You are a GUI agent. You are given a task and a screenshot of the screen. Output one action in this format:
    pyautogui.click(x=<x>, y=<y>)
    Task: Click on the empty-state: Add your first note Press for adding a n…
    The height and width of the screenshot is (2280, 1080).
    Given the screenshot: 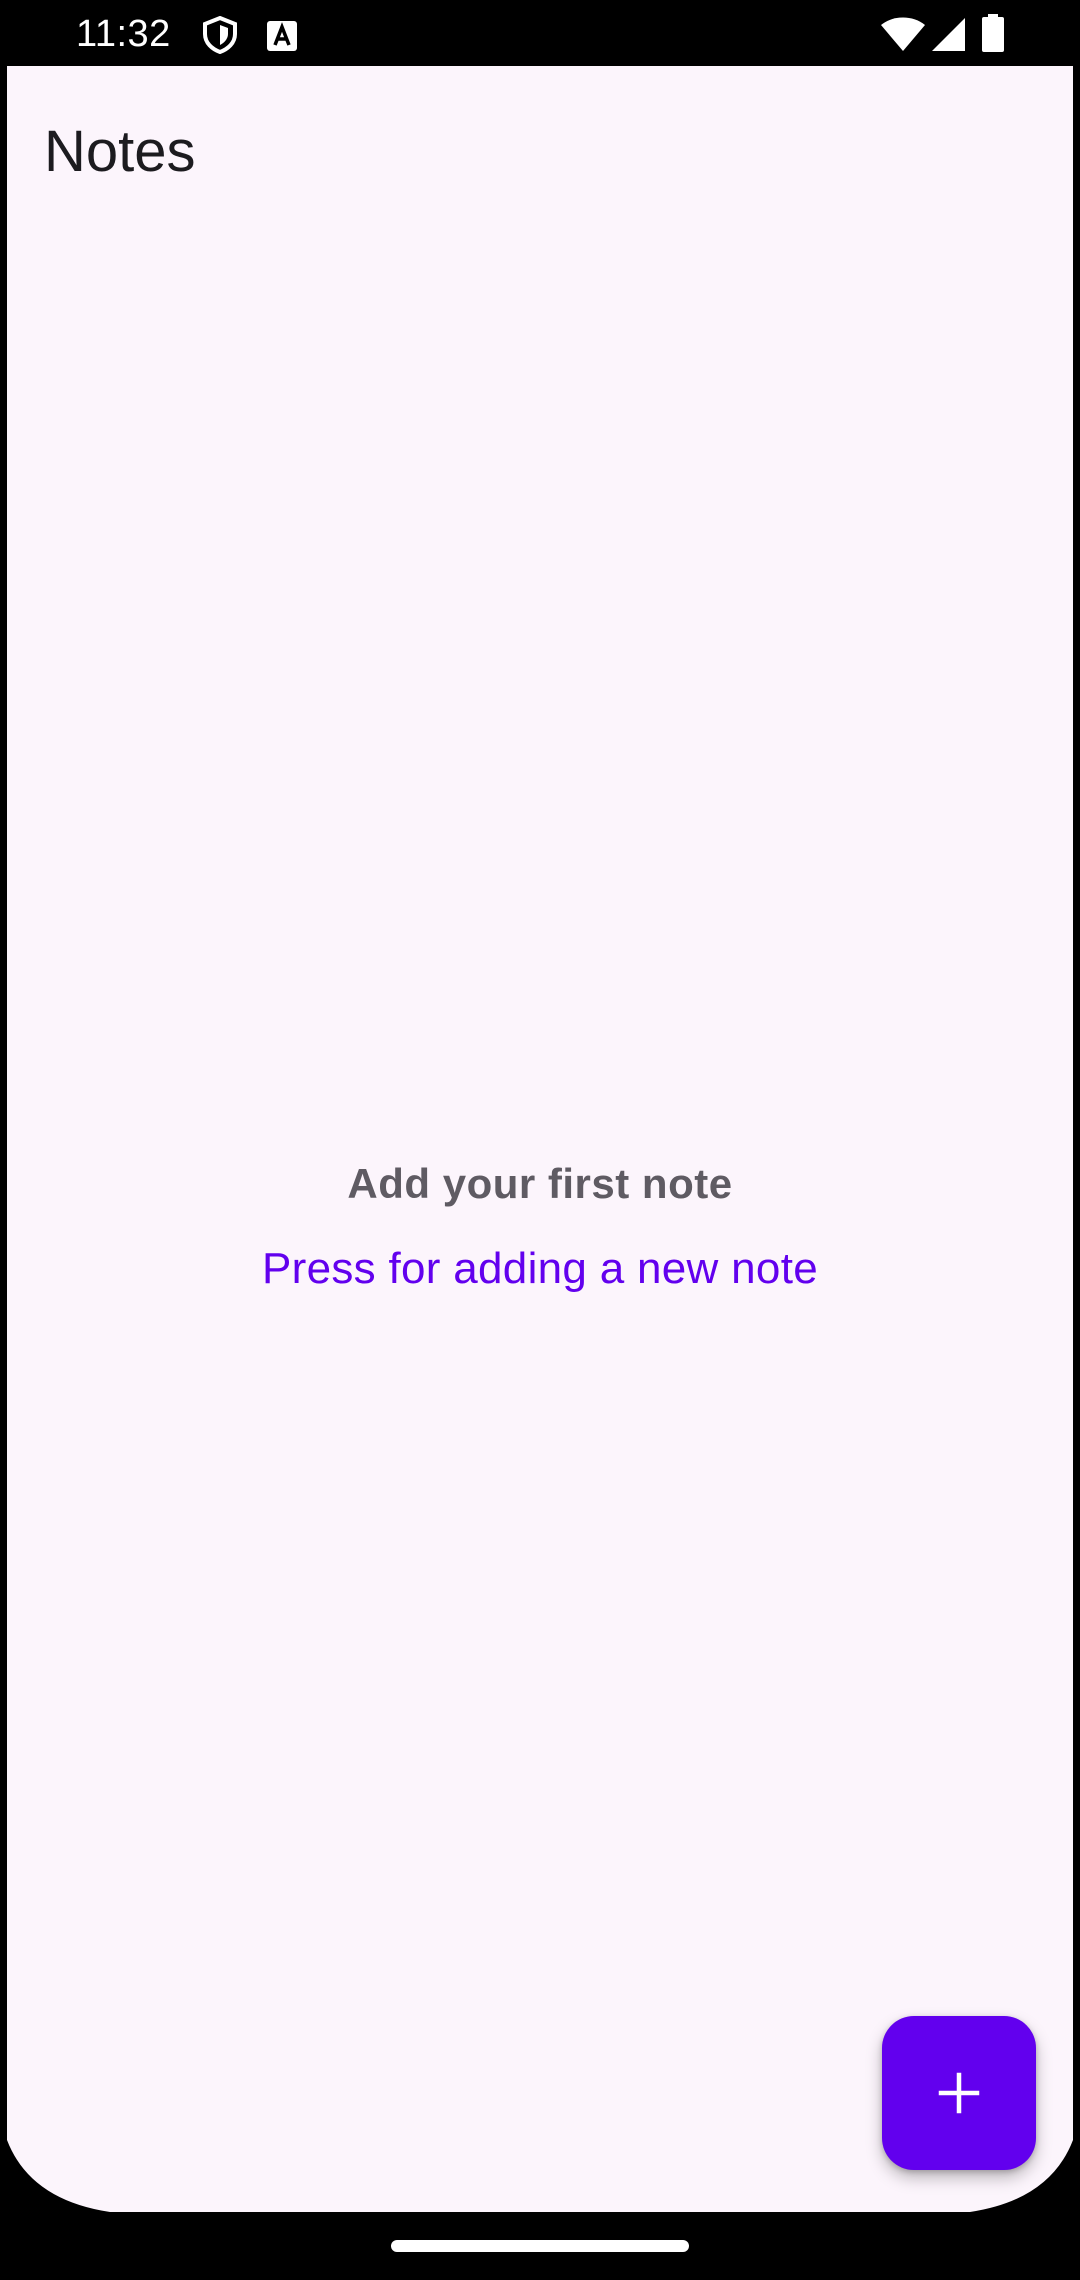 What is the action you would take?
    pyautogui.click(x=540, y=1227)
    